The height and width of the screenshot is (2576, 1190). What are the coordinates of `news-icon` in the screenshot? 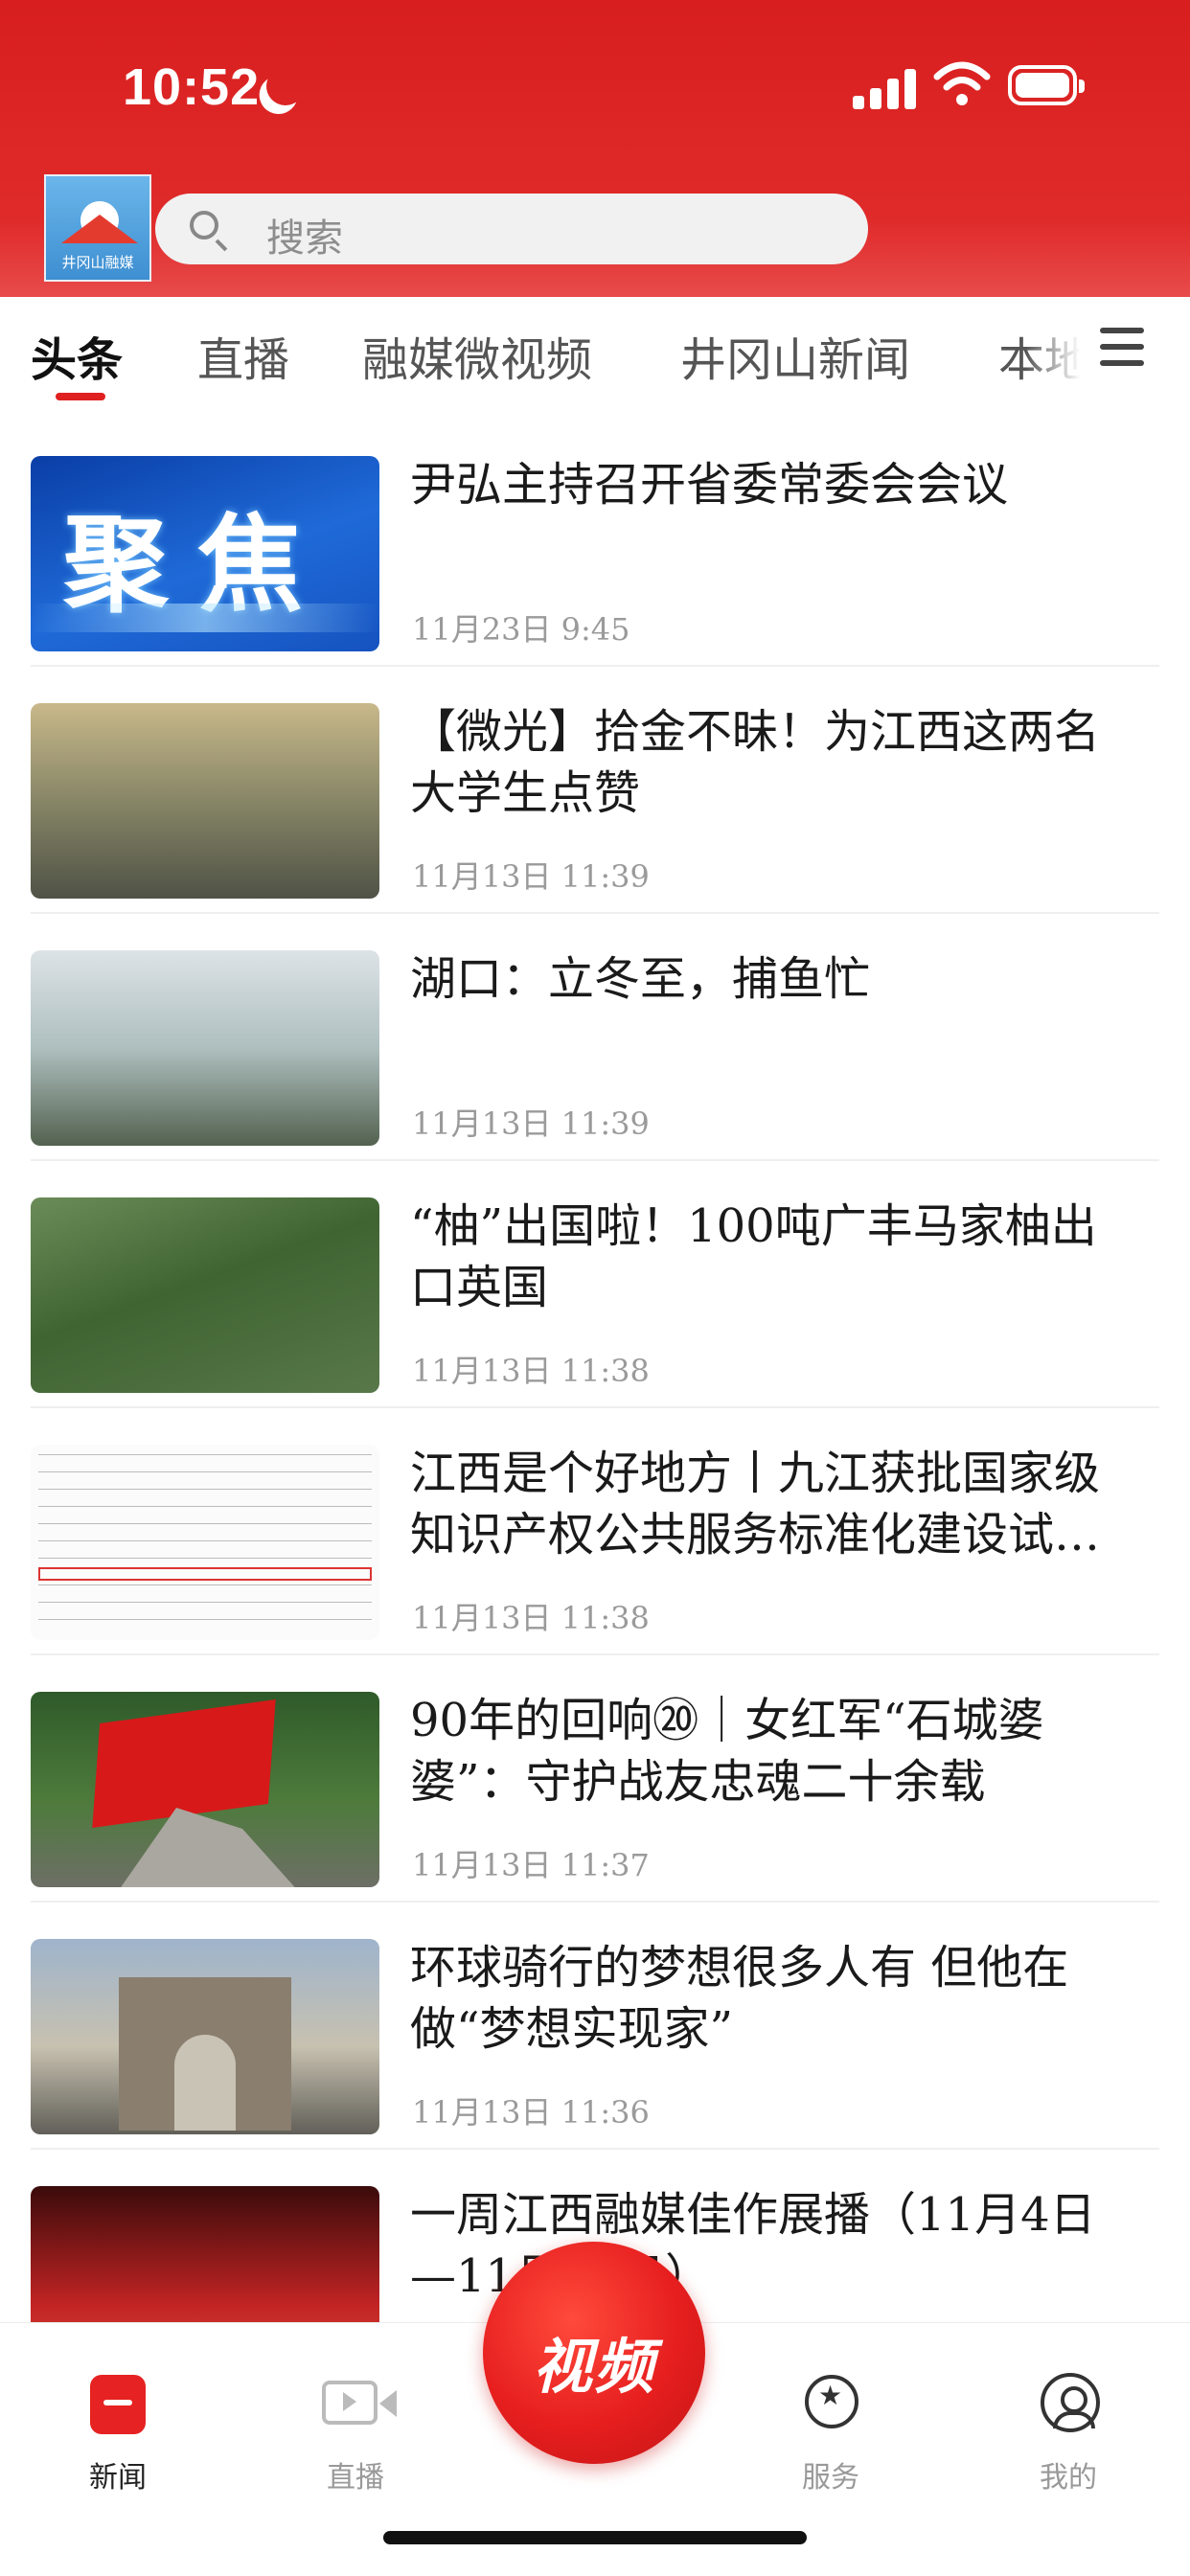 It's located at (118, 2404).